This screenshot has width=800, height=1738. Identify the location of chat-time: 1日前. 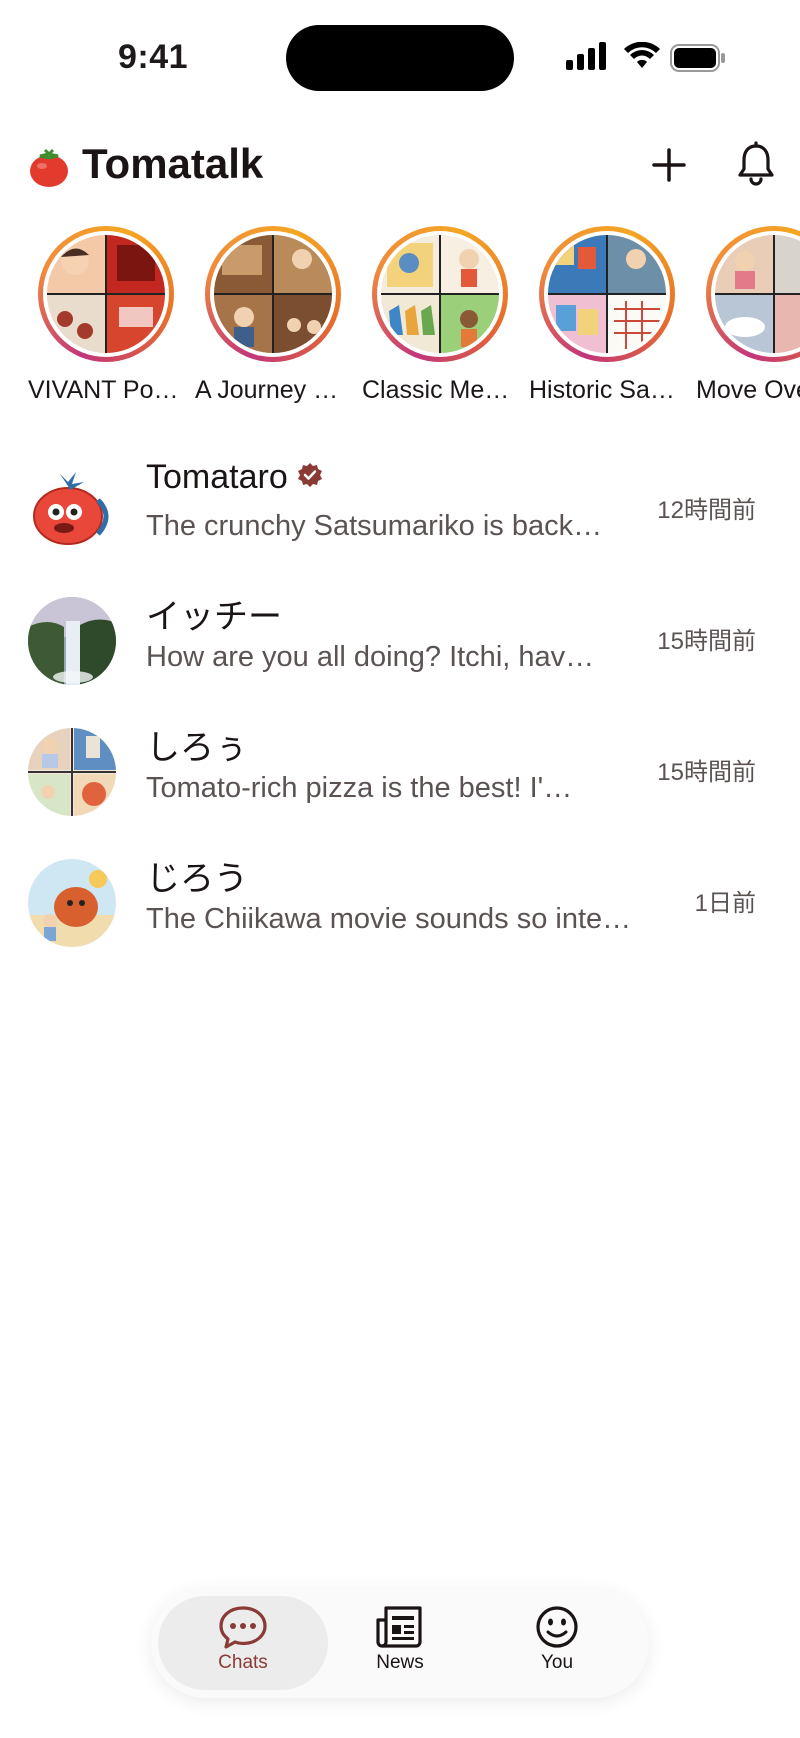
(725, 903).